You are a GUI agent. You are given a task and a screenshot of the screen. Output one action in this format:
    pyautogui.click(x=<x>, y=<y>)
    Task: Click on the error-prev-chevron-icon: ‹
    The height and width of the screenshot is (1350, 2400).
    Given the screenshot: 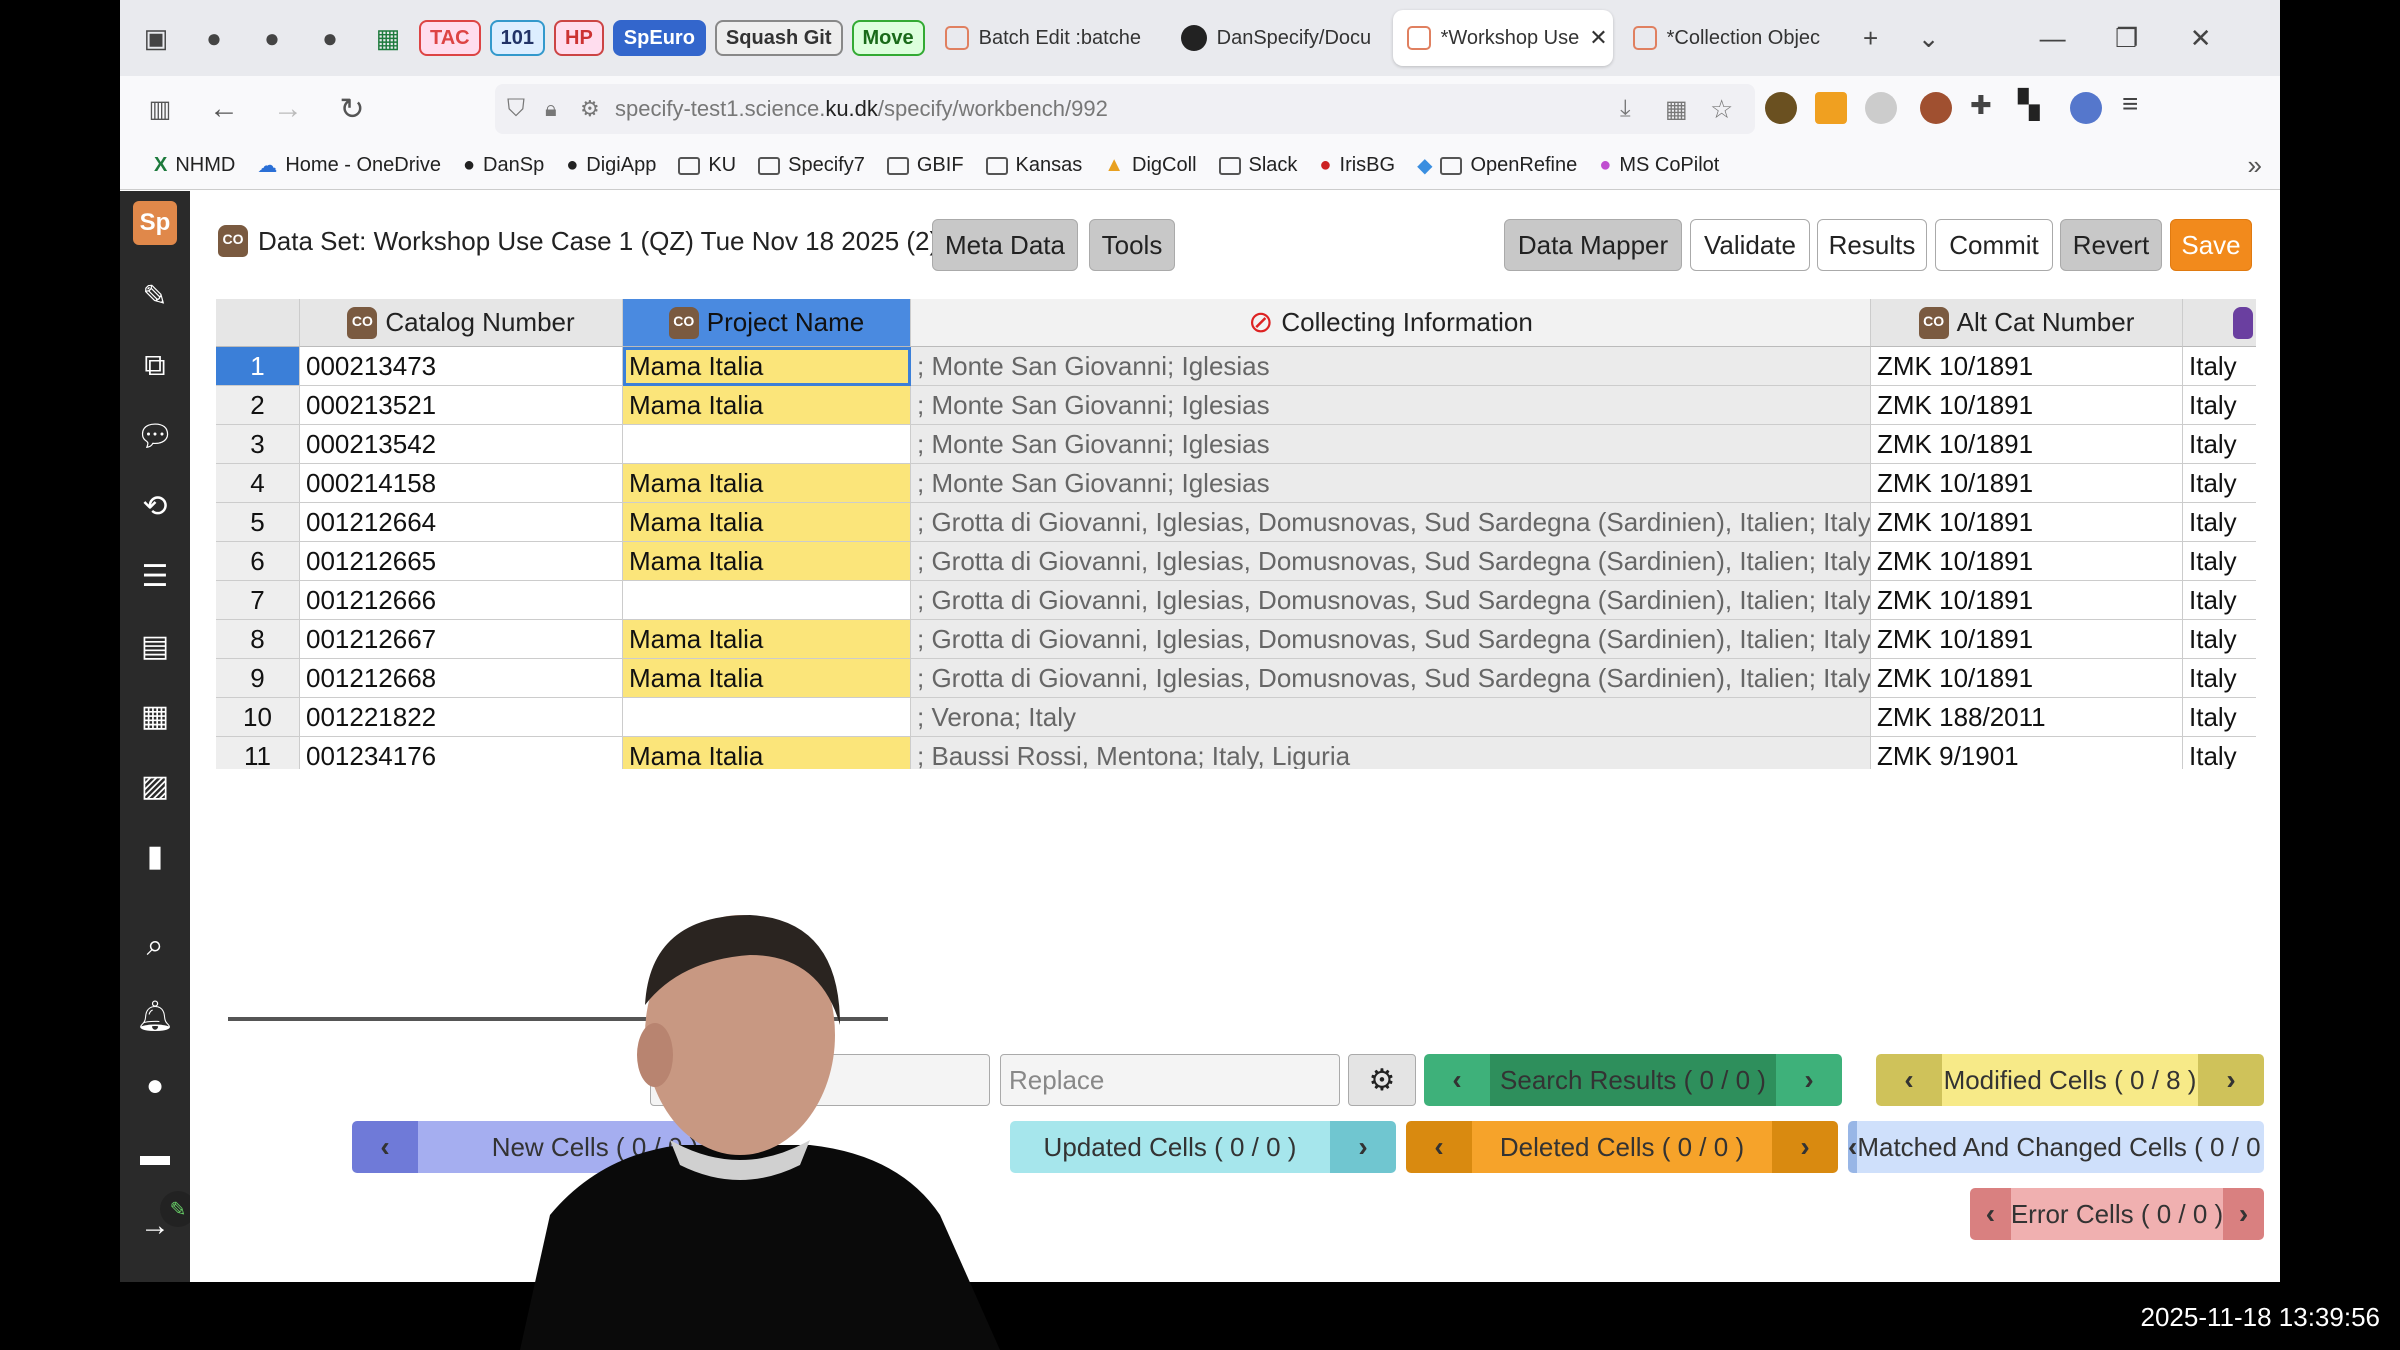 What is the action you would take?
    pyautogui.click(x=1990, y=1214)
    